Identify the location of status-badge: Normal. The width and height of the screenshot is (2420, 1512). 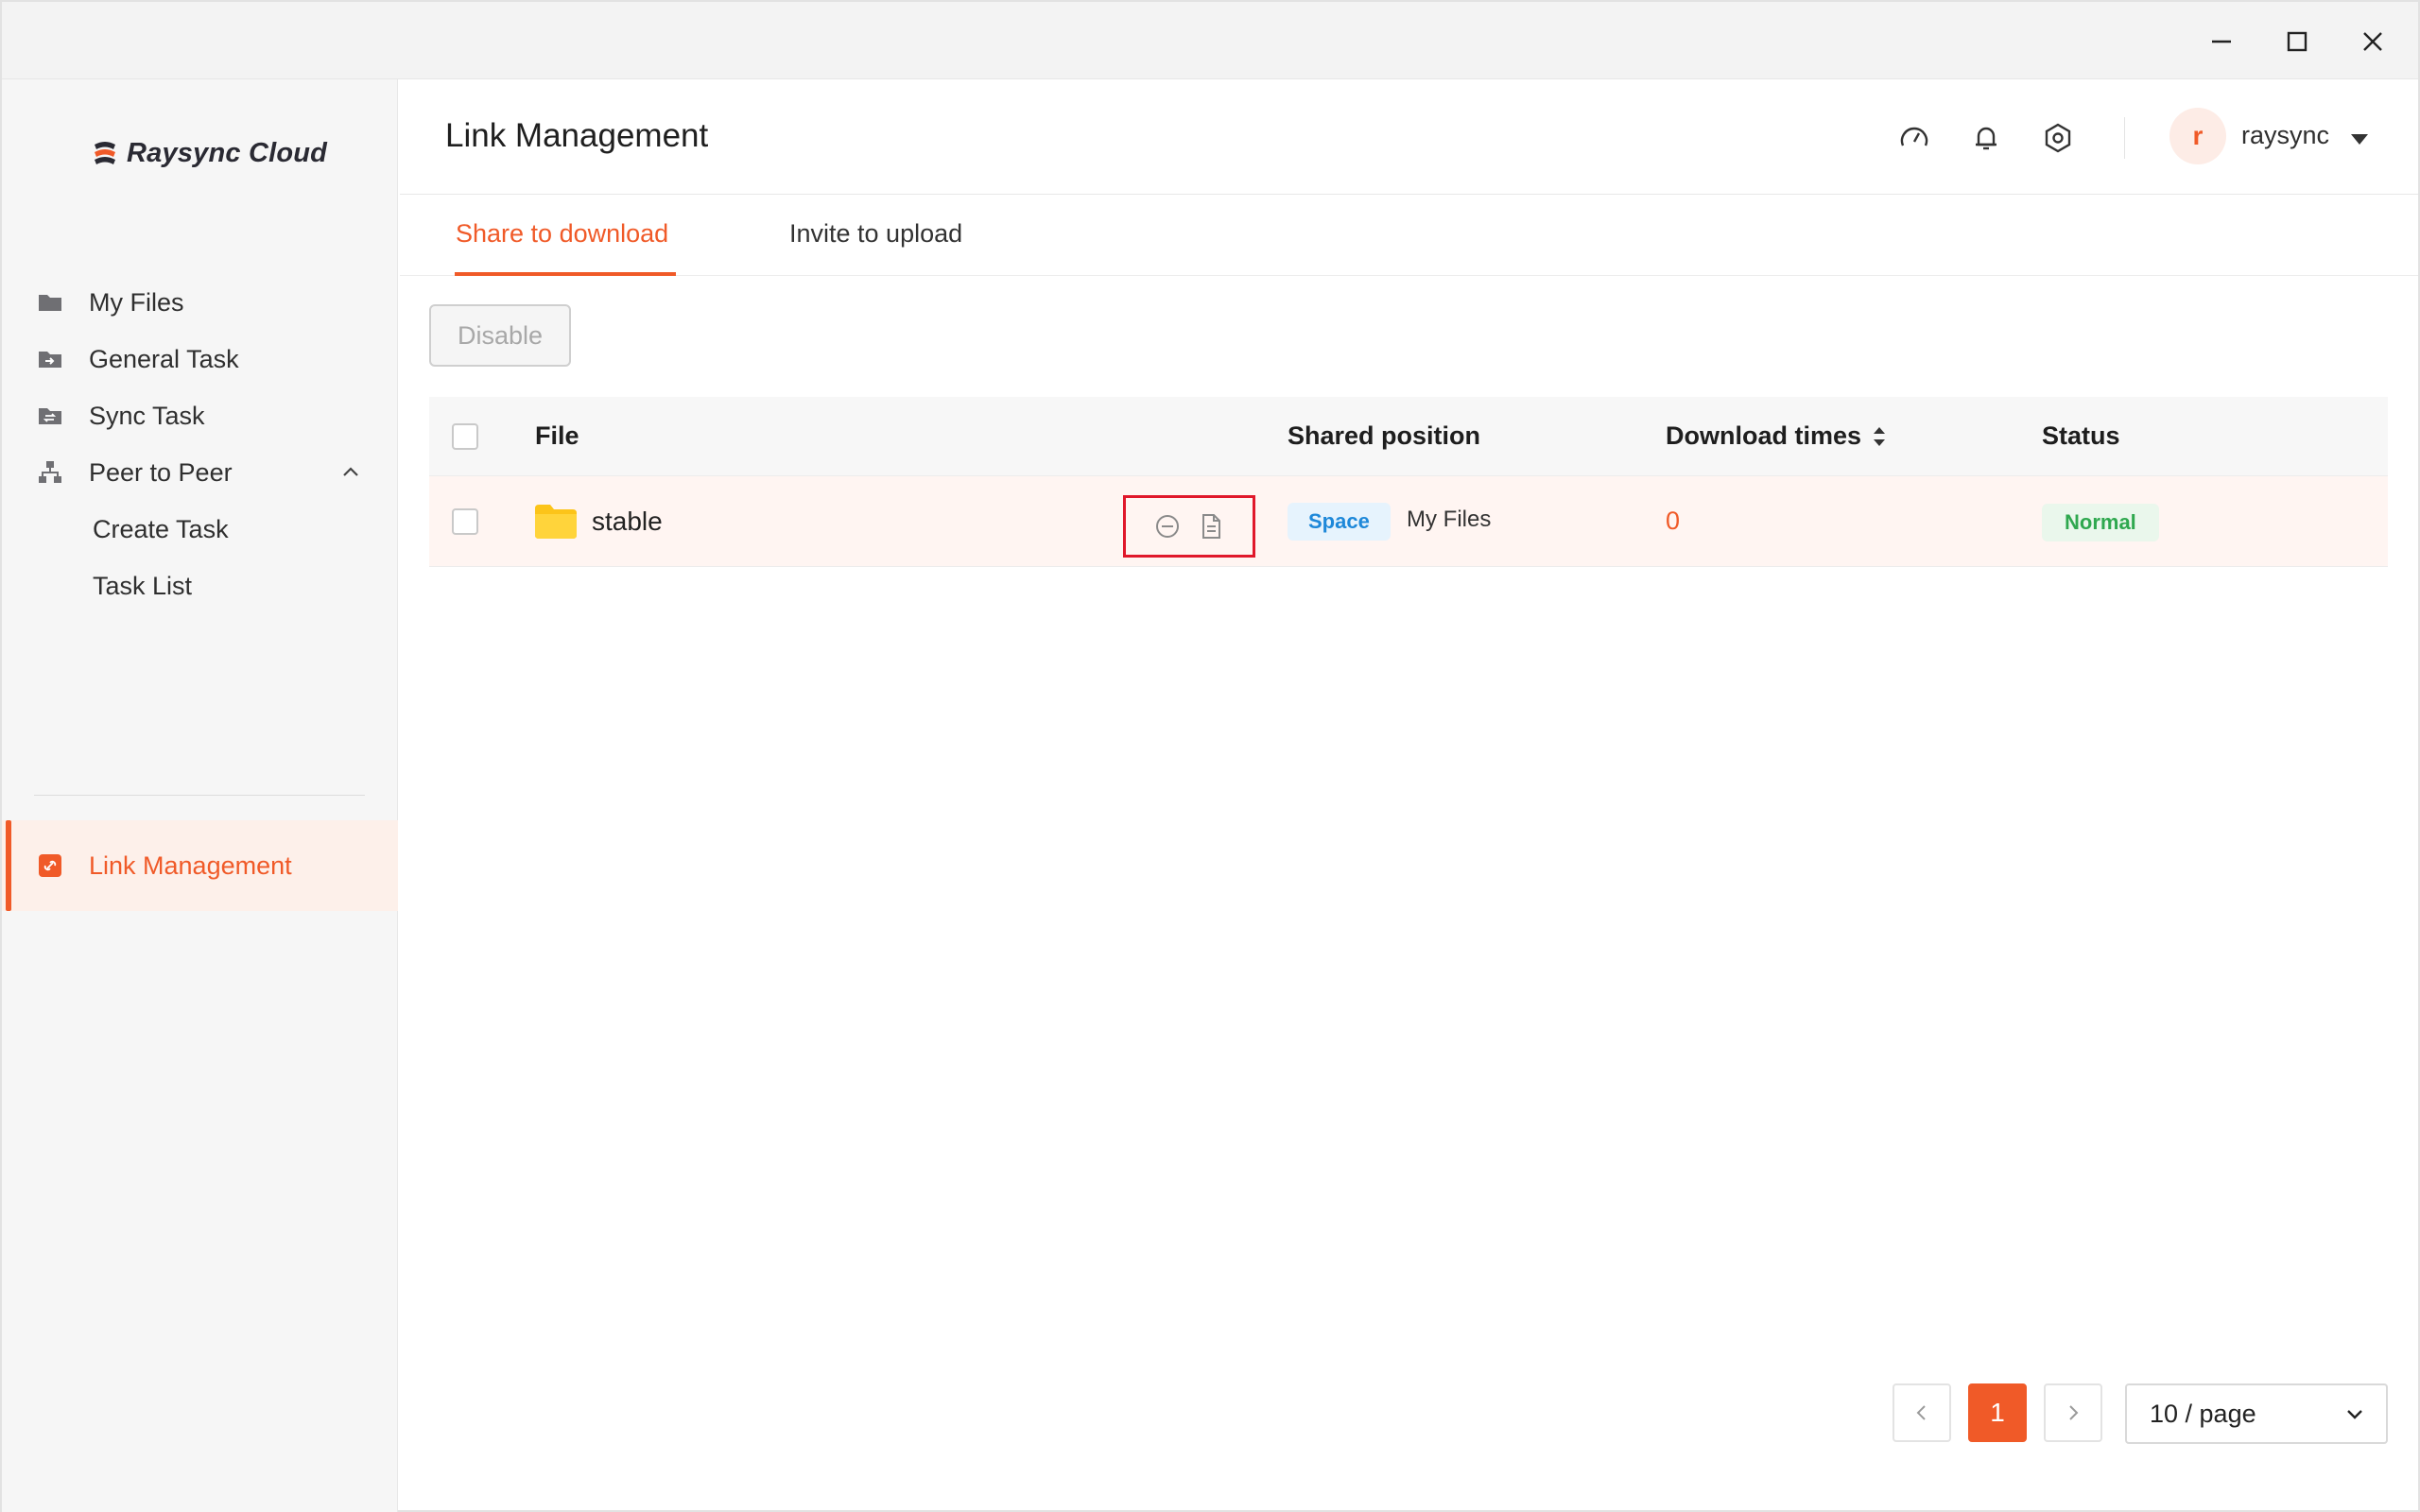
(2100, 522).